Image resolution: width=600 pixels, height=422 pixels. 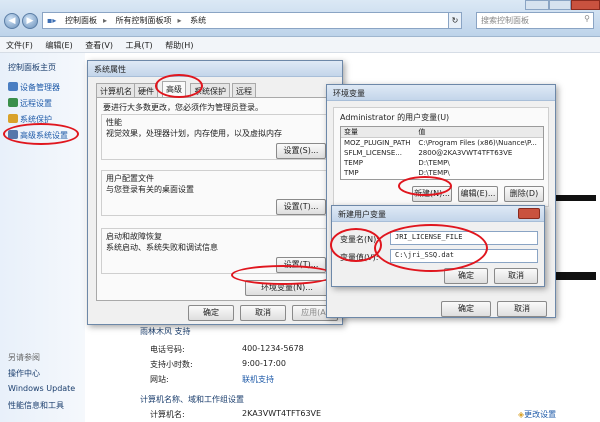 What do you see at coordinates (215, 69) in the screenshot?
I see `system-properties-title: 系统属性` at bounding box center [215, 69].